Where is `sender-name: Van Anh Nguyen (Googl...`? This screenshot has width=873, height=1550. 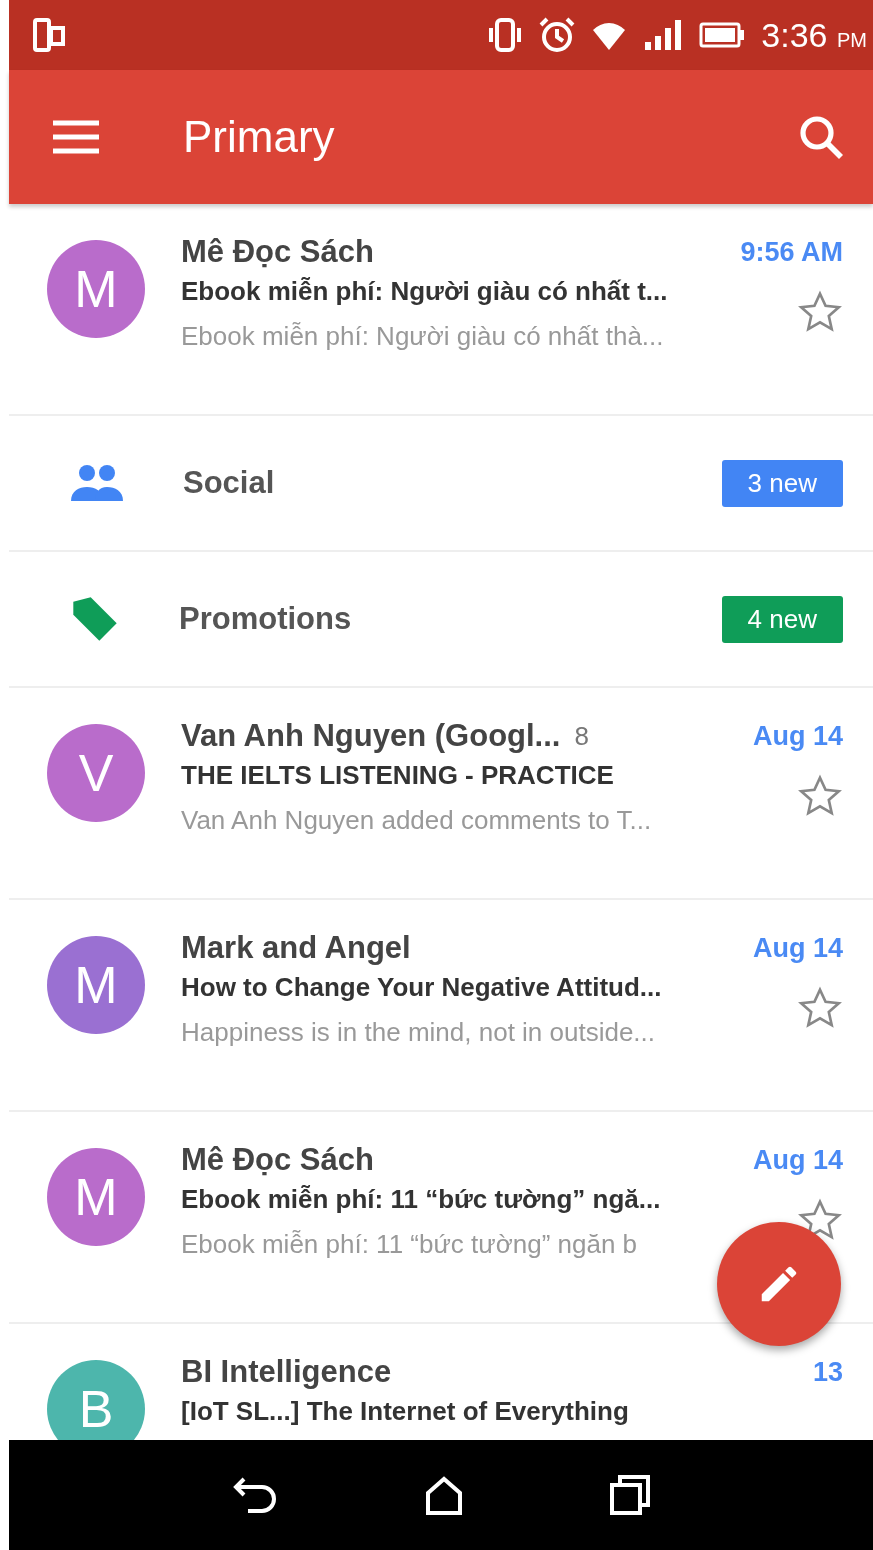 sender-name: Van Anh Nguyen (Googl... is located at coordinates (371, 736).